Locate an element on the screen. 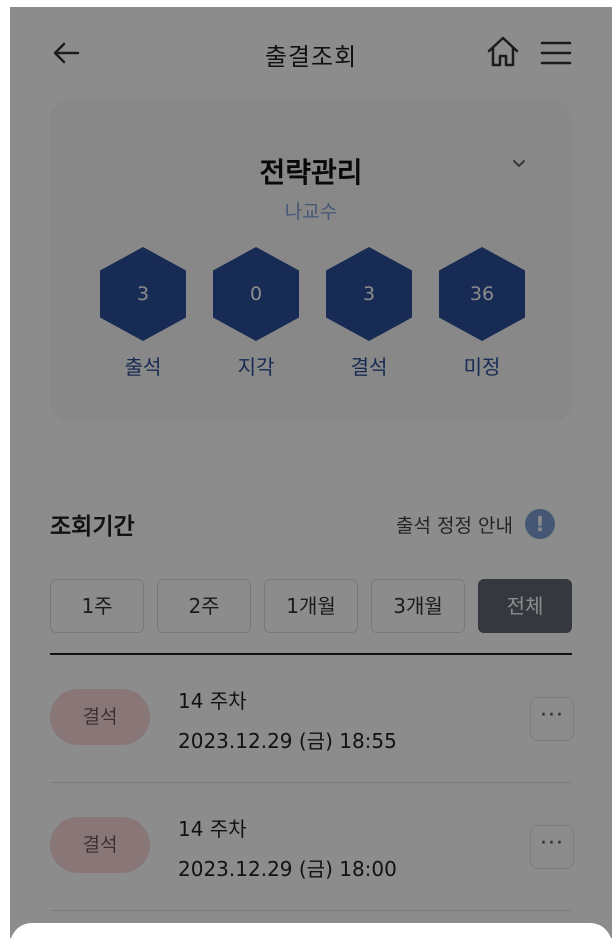 The width and height of the screenshot is (612, 938). stat-label: 출석 is located at coordinates (143, 367).